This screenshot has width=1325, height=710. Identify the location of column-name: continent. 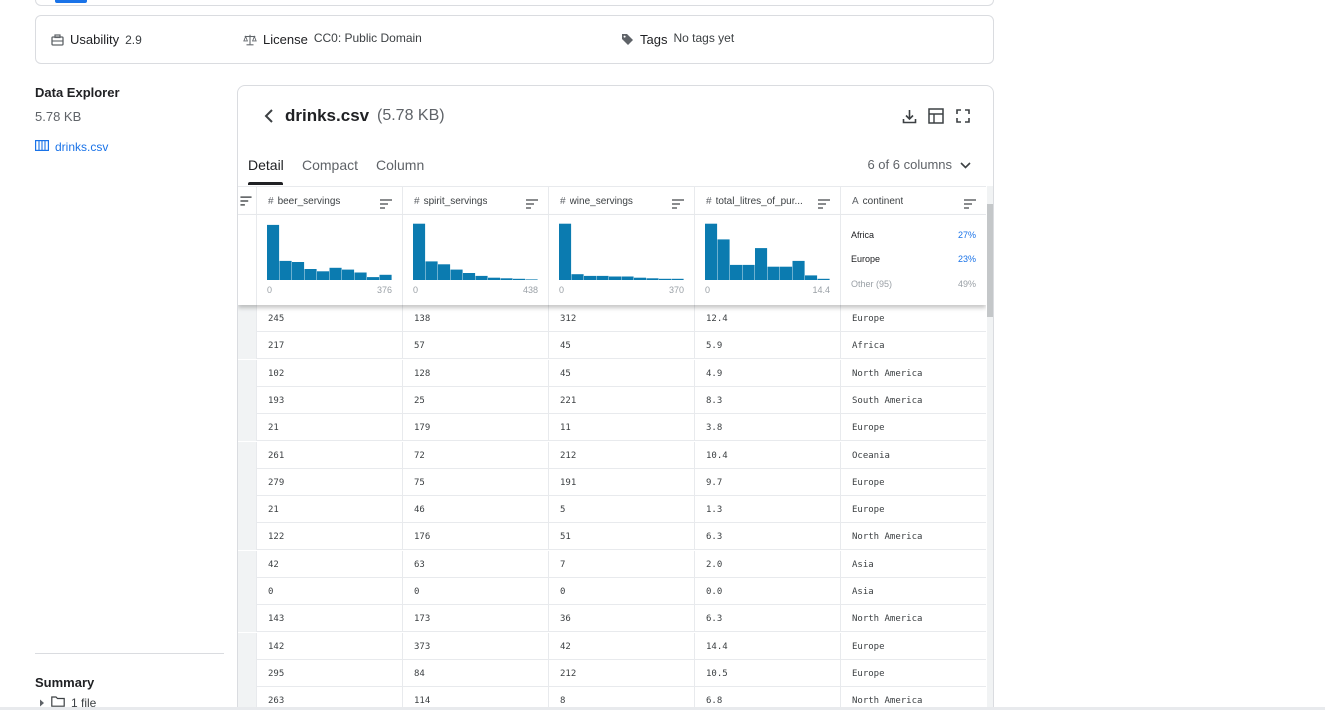
(883, 201).